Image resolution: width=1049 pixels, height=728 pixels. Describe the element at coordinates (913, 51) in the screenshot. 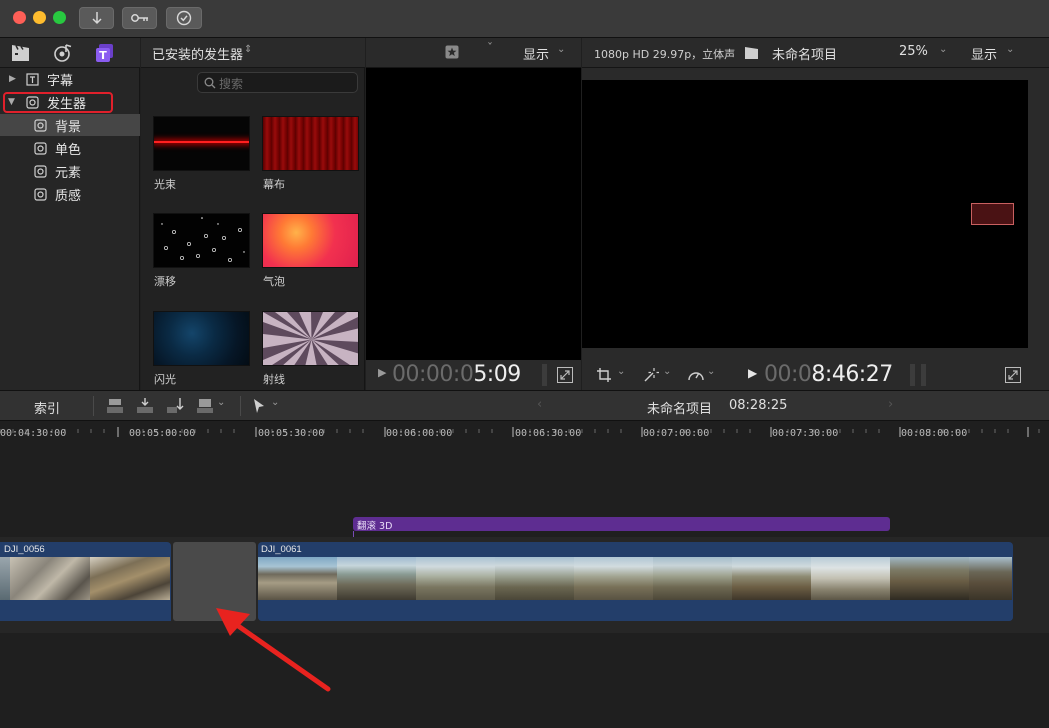

I see `zoom-level-menu: 25%` at that location.